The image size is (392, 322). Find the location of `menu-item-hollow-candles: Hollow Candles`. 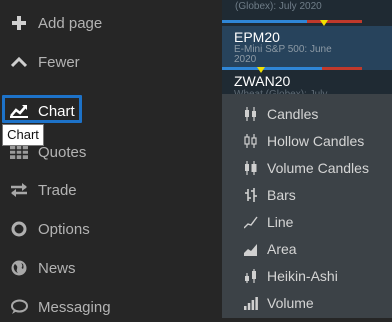

menu-item-hollow-candles: Hollow Candles is located at coordinates (307, 140).